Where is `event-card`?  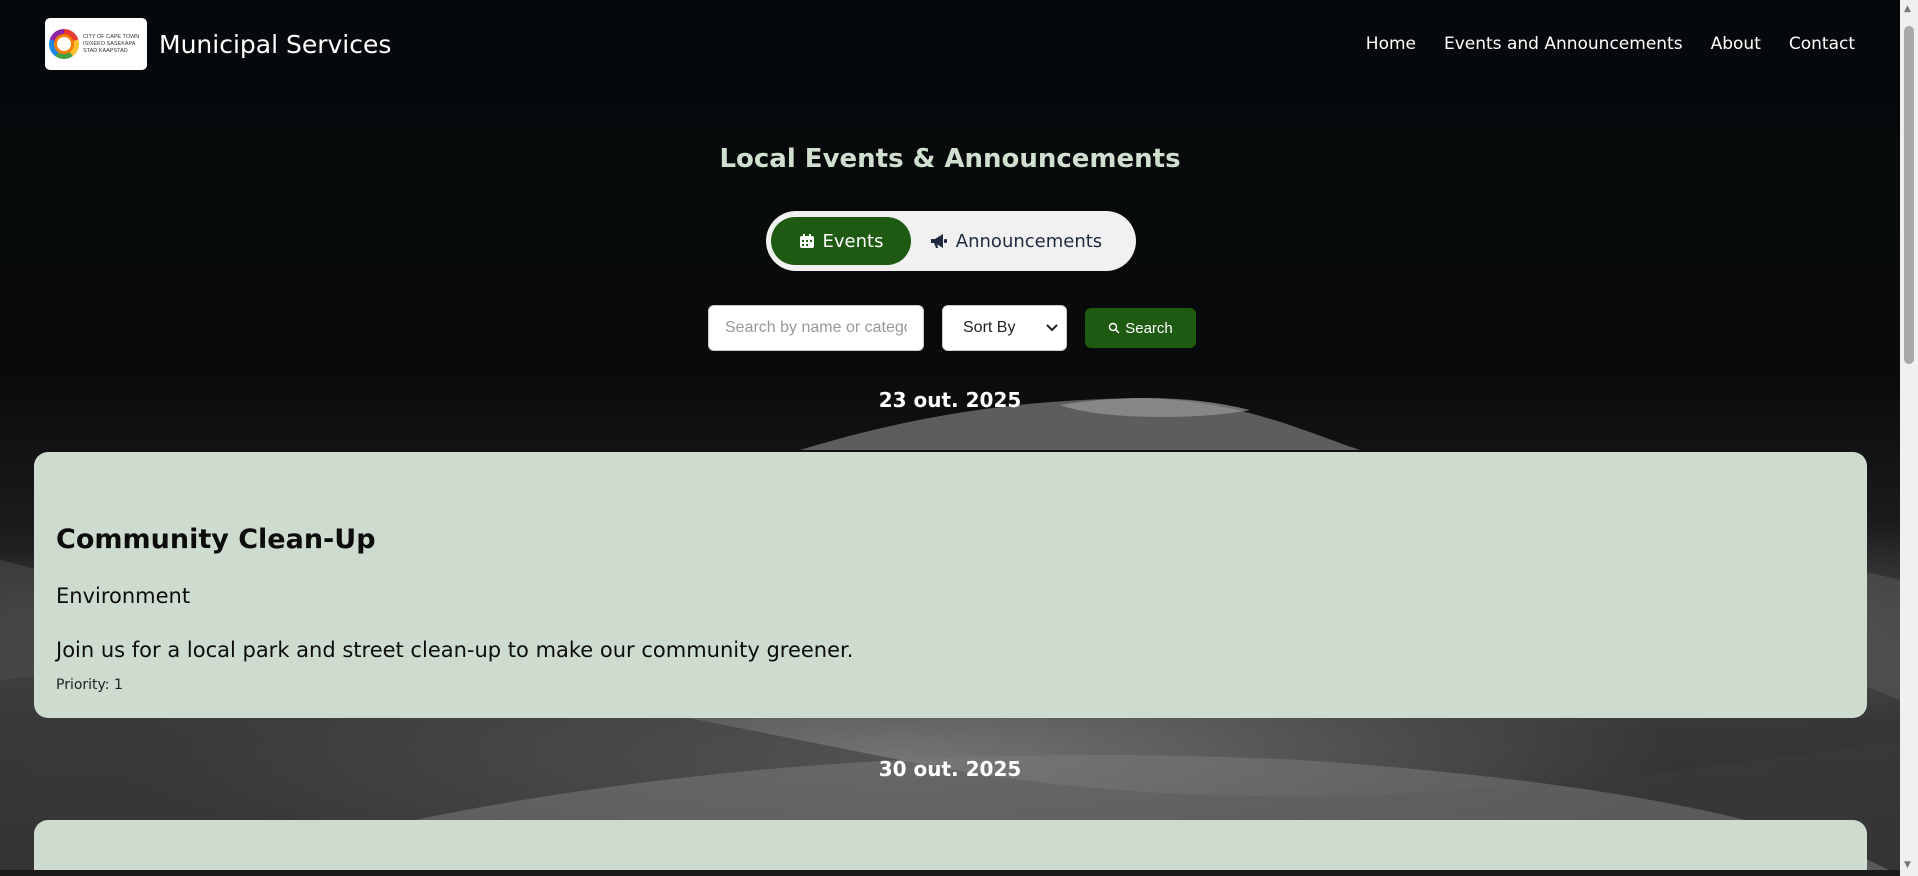
event-card is located at coordinates (950, 848).